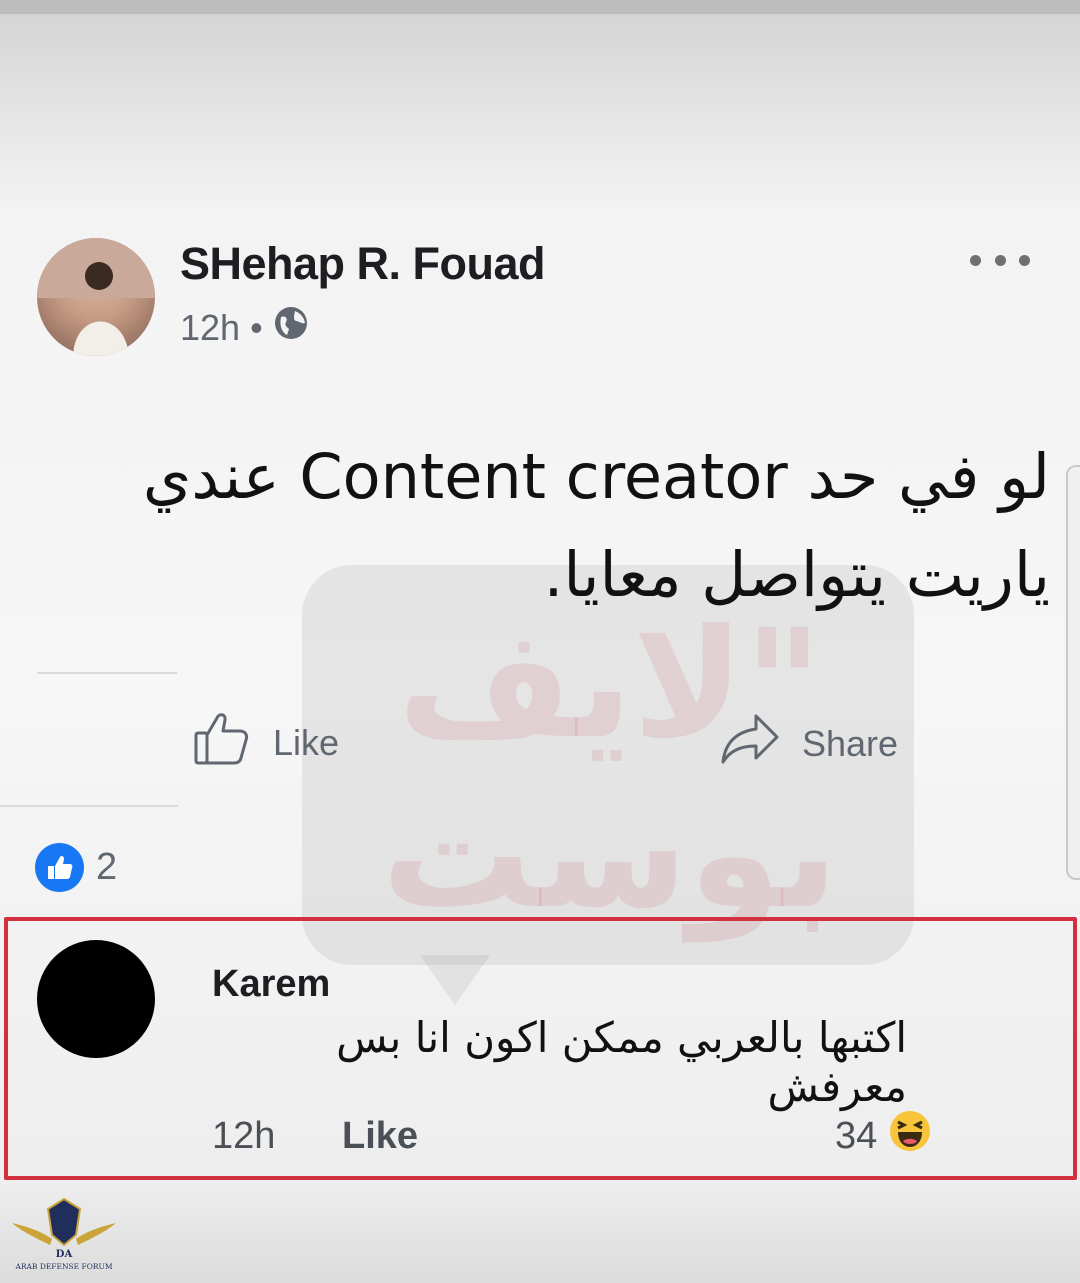 This screenshot has height=1283, width=1080. I want to click on reactions-summary: 2, so click(76, 867).